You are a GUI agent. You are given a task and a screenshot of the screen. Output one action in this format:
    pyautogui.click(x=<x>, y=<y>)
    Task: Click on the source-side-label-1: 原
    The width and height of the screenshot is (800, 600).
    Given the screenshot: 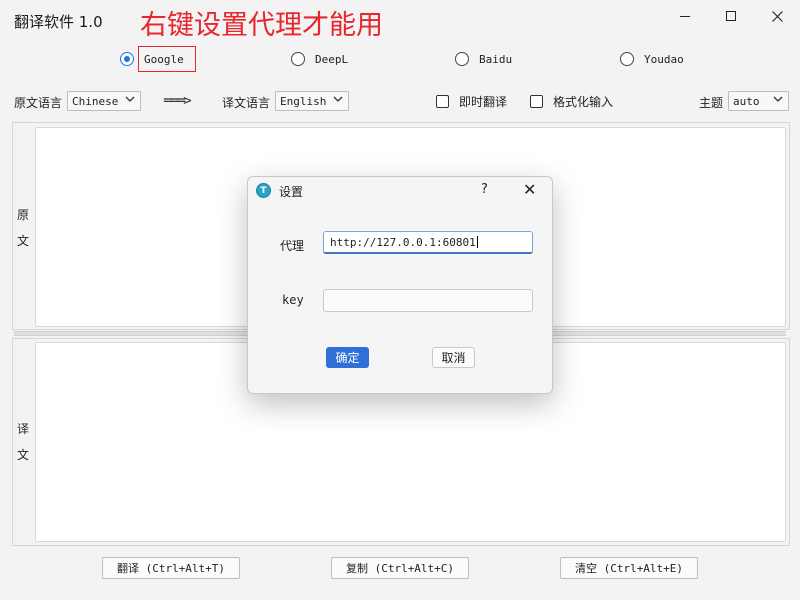 What is the action you would take?
    pyautogui.click(x=23, y=215)
    